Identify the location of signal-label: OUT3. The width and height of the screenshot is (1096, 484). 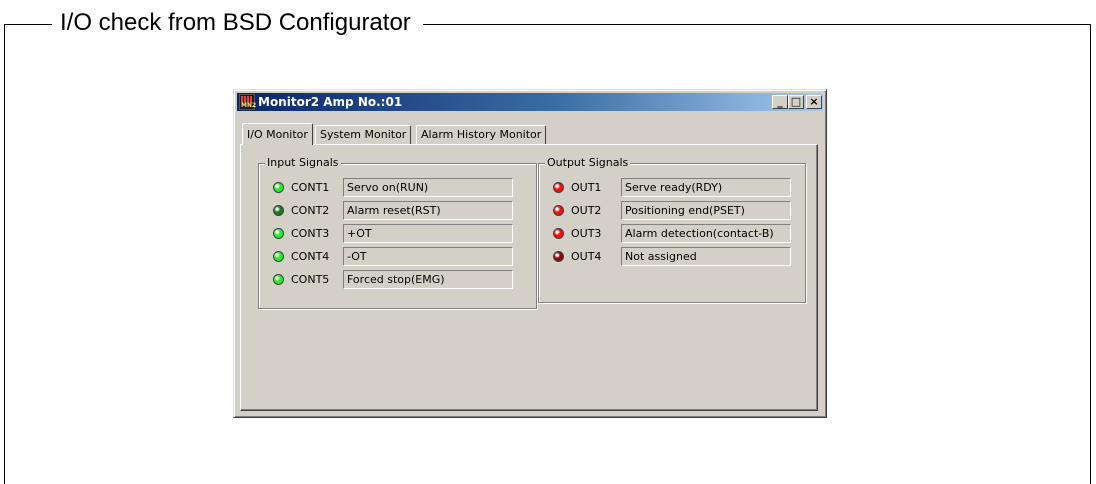
(586, 233).